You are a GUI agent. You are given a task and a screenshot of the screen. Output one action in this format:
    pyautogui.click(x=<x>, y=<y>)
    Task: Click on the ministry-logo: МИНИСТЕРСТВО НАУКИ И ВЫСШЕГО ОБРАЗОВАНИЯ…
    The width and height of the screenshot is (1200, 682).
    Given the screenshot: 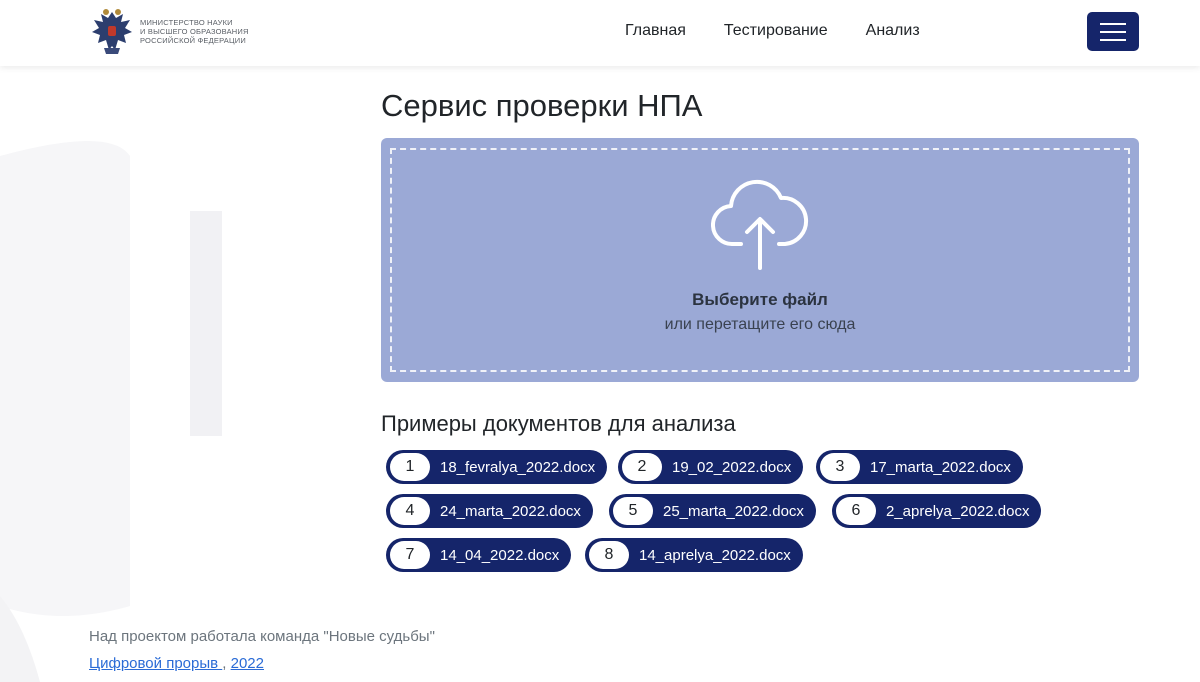 What is the action you would take?
    pyautogui.click(x=175, y=31)
    